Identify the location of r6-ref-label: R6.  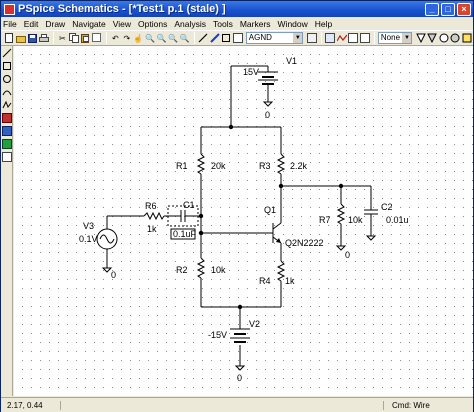
(151, 206).